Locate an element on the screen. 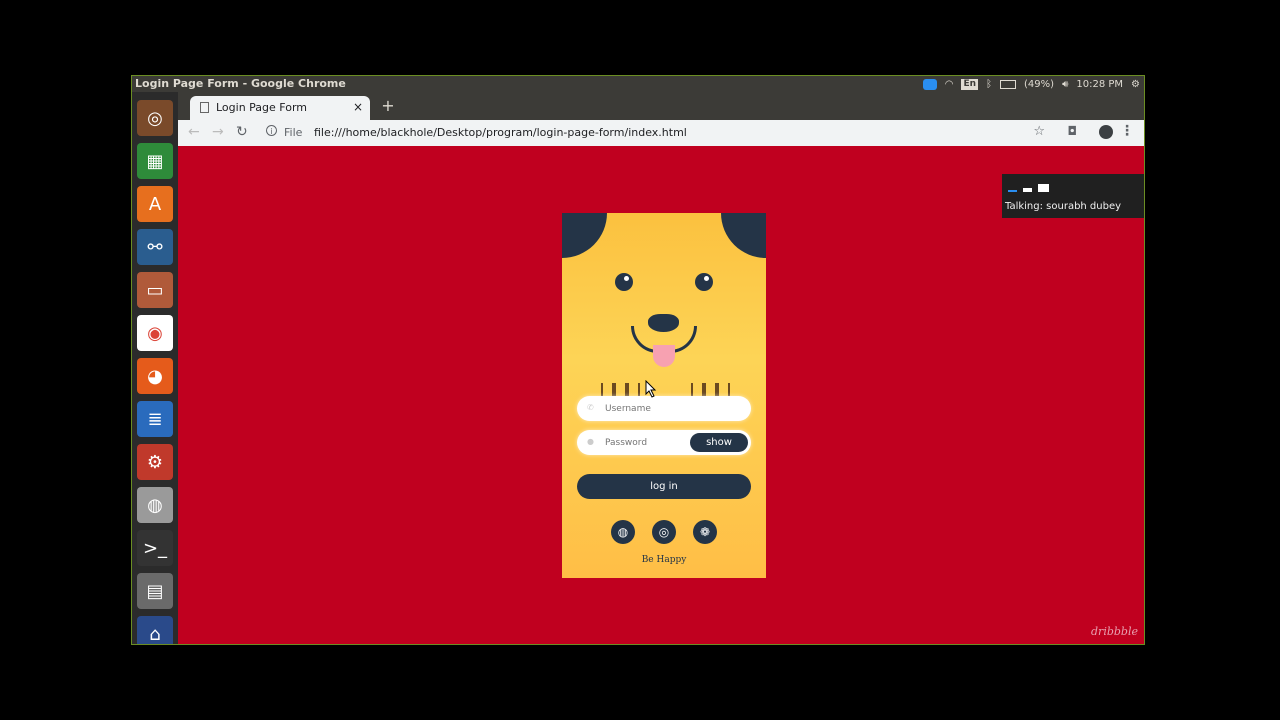 This screenshot has width=1280, height=720. reload-icon: ↻ is located at coordinates (242, 132).